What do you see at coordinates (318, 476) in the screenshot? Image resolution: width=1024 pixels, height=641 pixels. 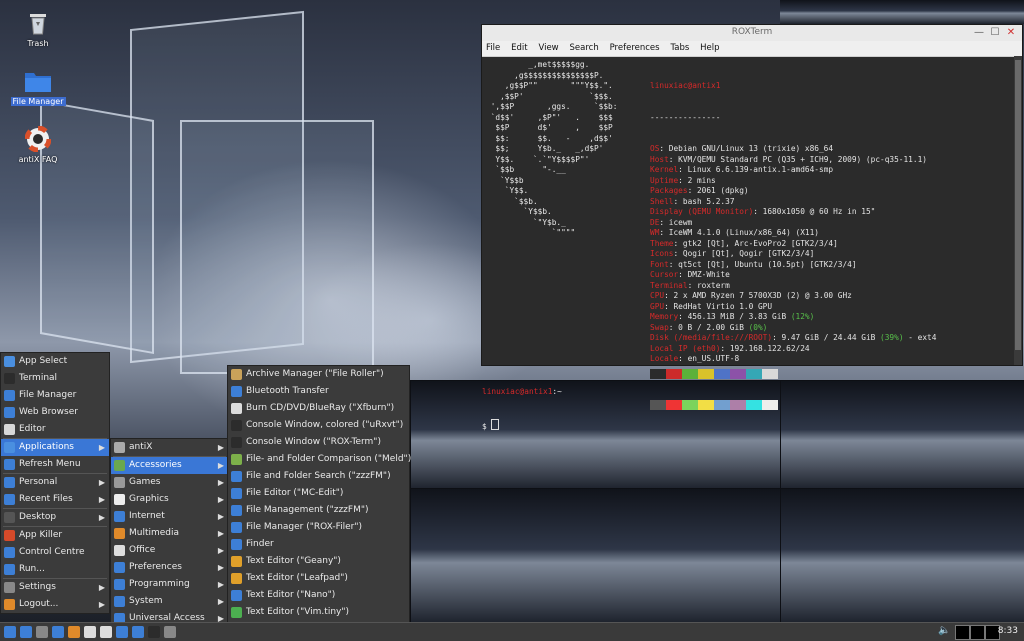 I see `menu-item-file-and-folder-search-zzzfm: File and Folder Search ("zzzFM")` at bounding box center [318, 476].